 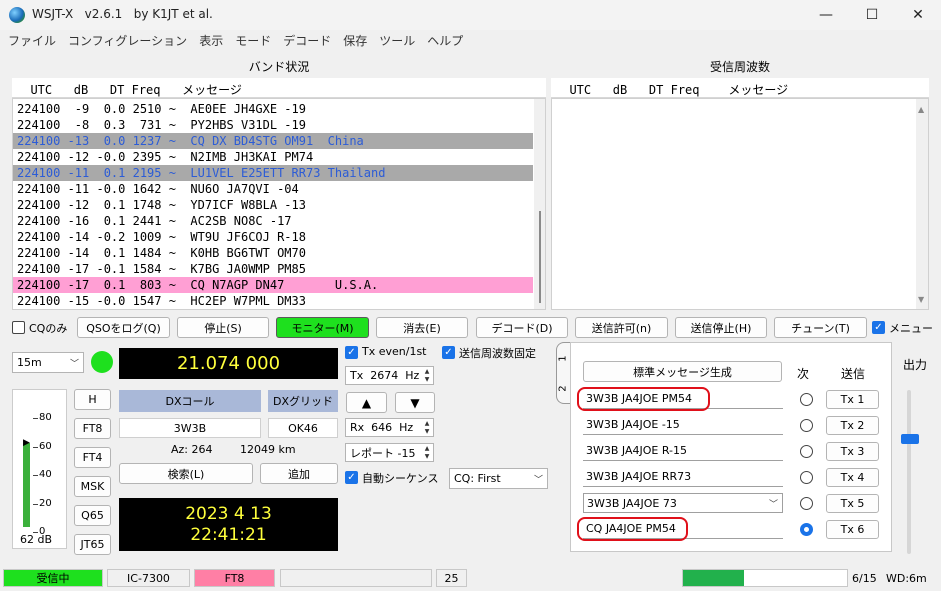 What do you see at coordinates (683, 477) in the screenshot?
I see `tx4-message-input: 3W3B JA4JOE RR73` at bounding box center [683, 477].